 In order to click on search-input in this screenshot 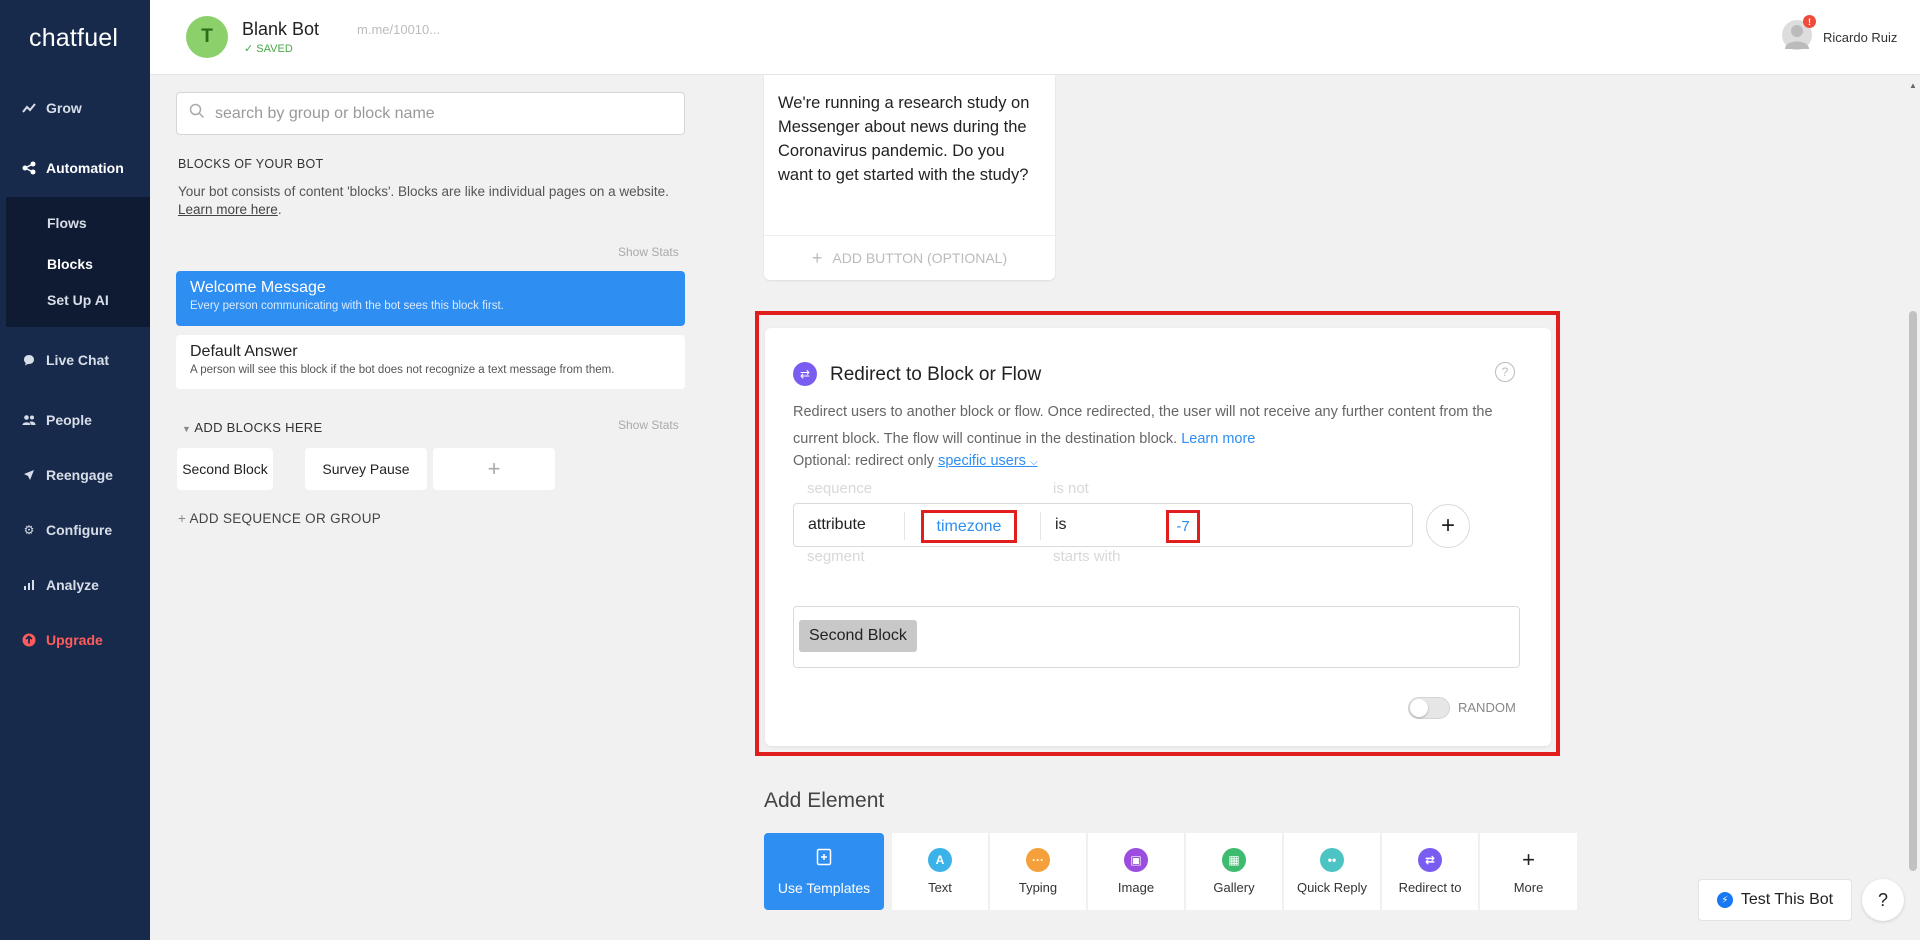, I will do `click(435, 113)`.